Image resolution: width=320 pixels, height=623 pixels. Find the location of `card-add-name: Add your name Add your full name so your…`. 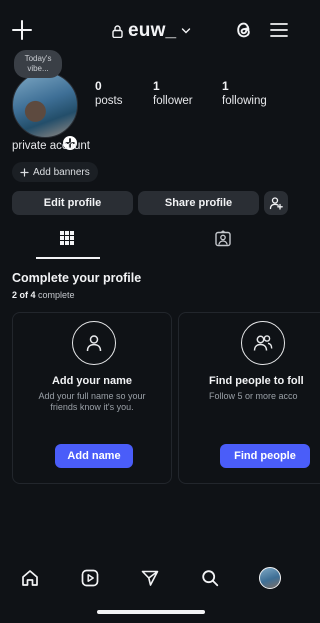

card-add-name: Add your name Add your full name so your… is located at coordinates (92, 398).